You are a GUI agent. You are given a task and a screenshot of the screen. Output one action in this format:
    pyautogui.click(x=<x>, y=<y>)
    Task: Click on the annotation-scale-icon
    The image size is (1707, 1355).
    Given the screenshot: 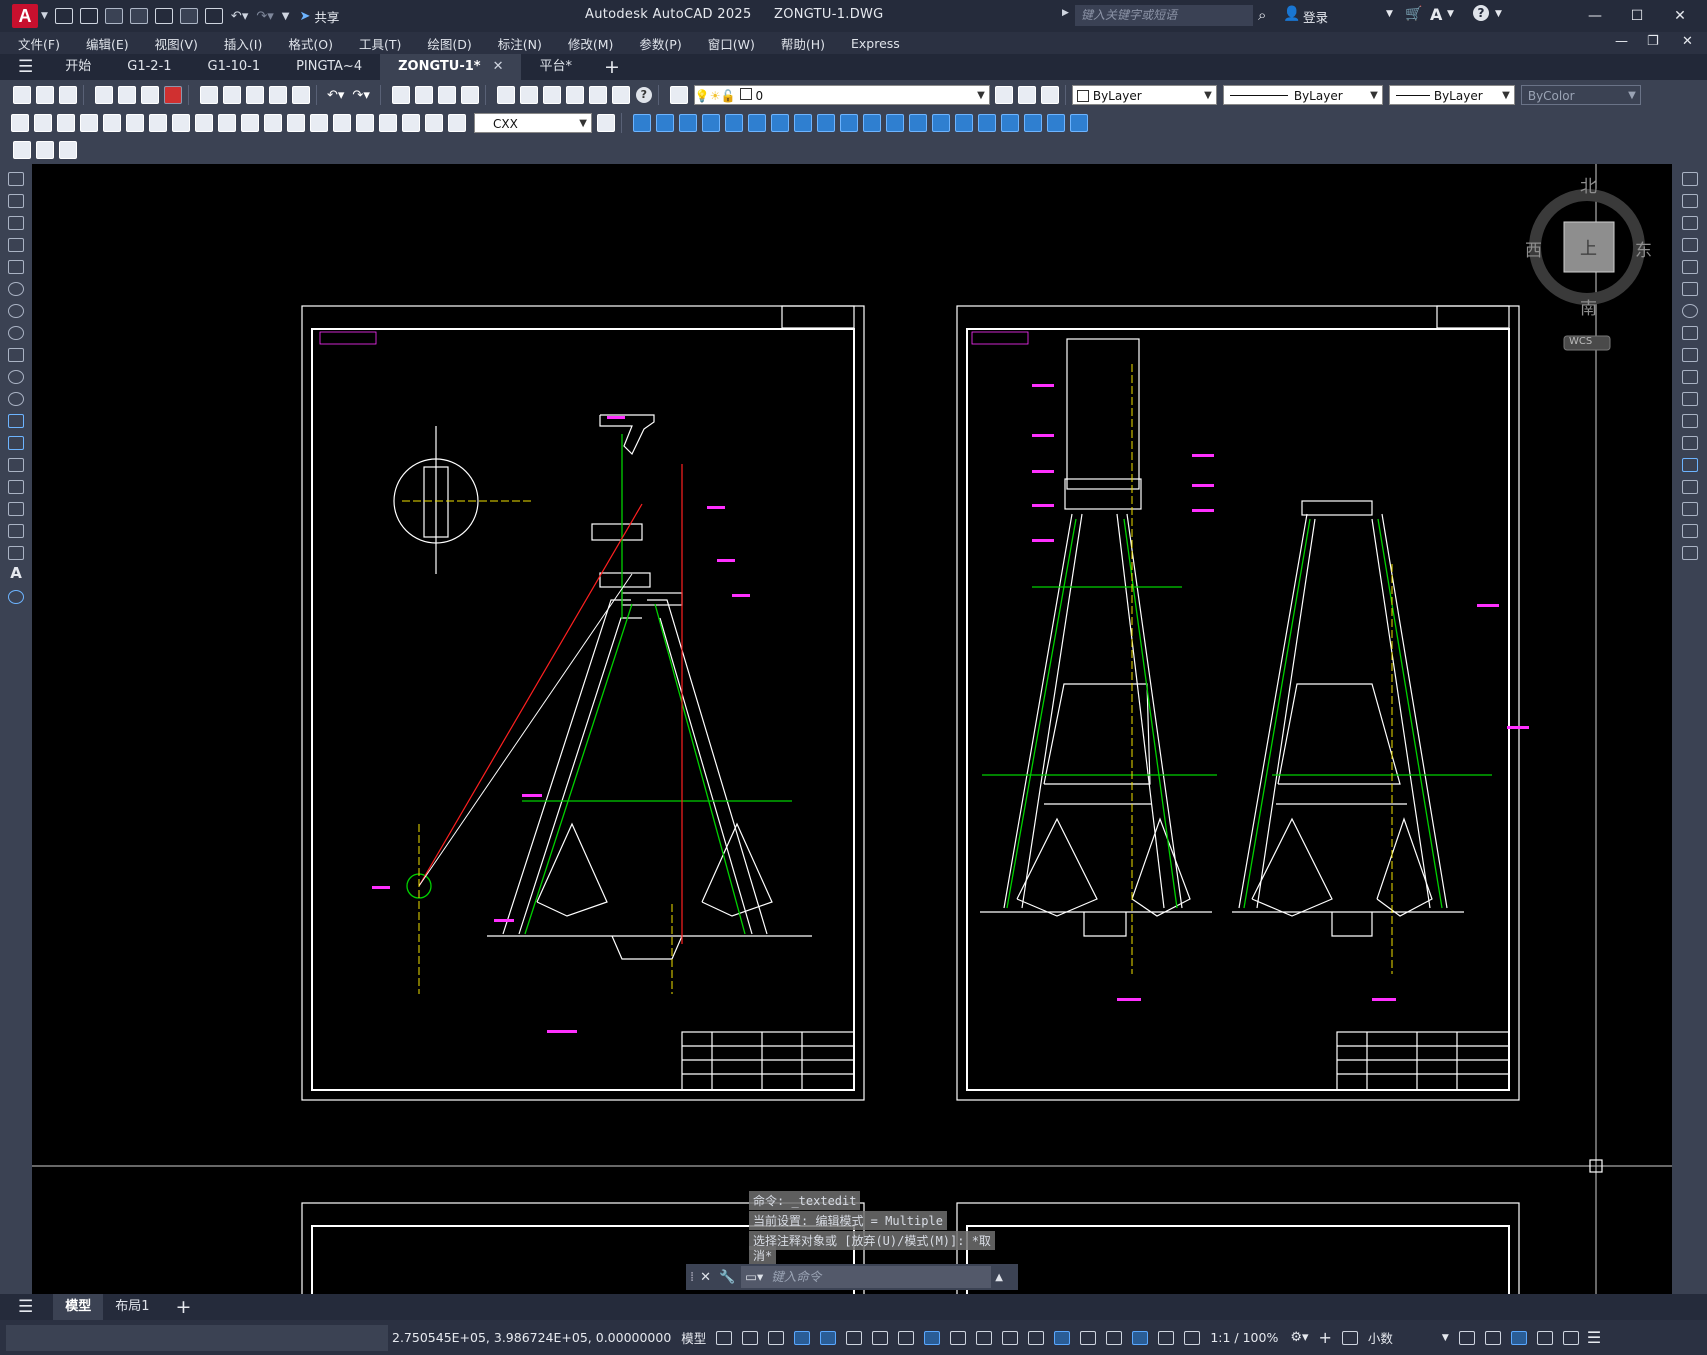 What is the action you would take?
    pyautogui.click(x=1192, y=1337)
    